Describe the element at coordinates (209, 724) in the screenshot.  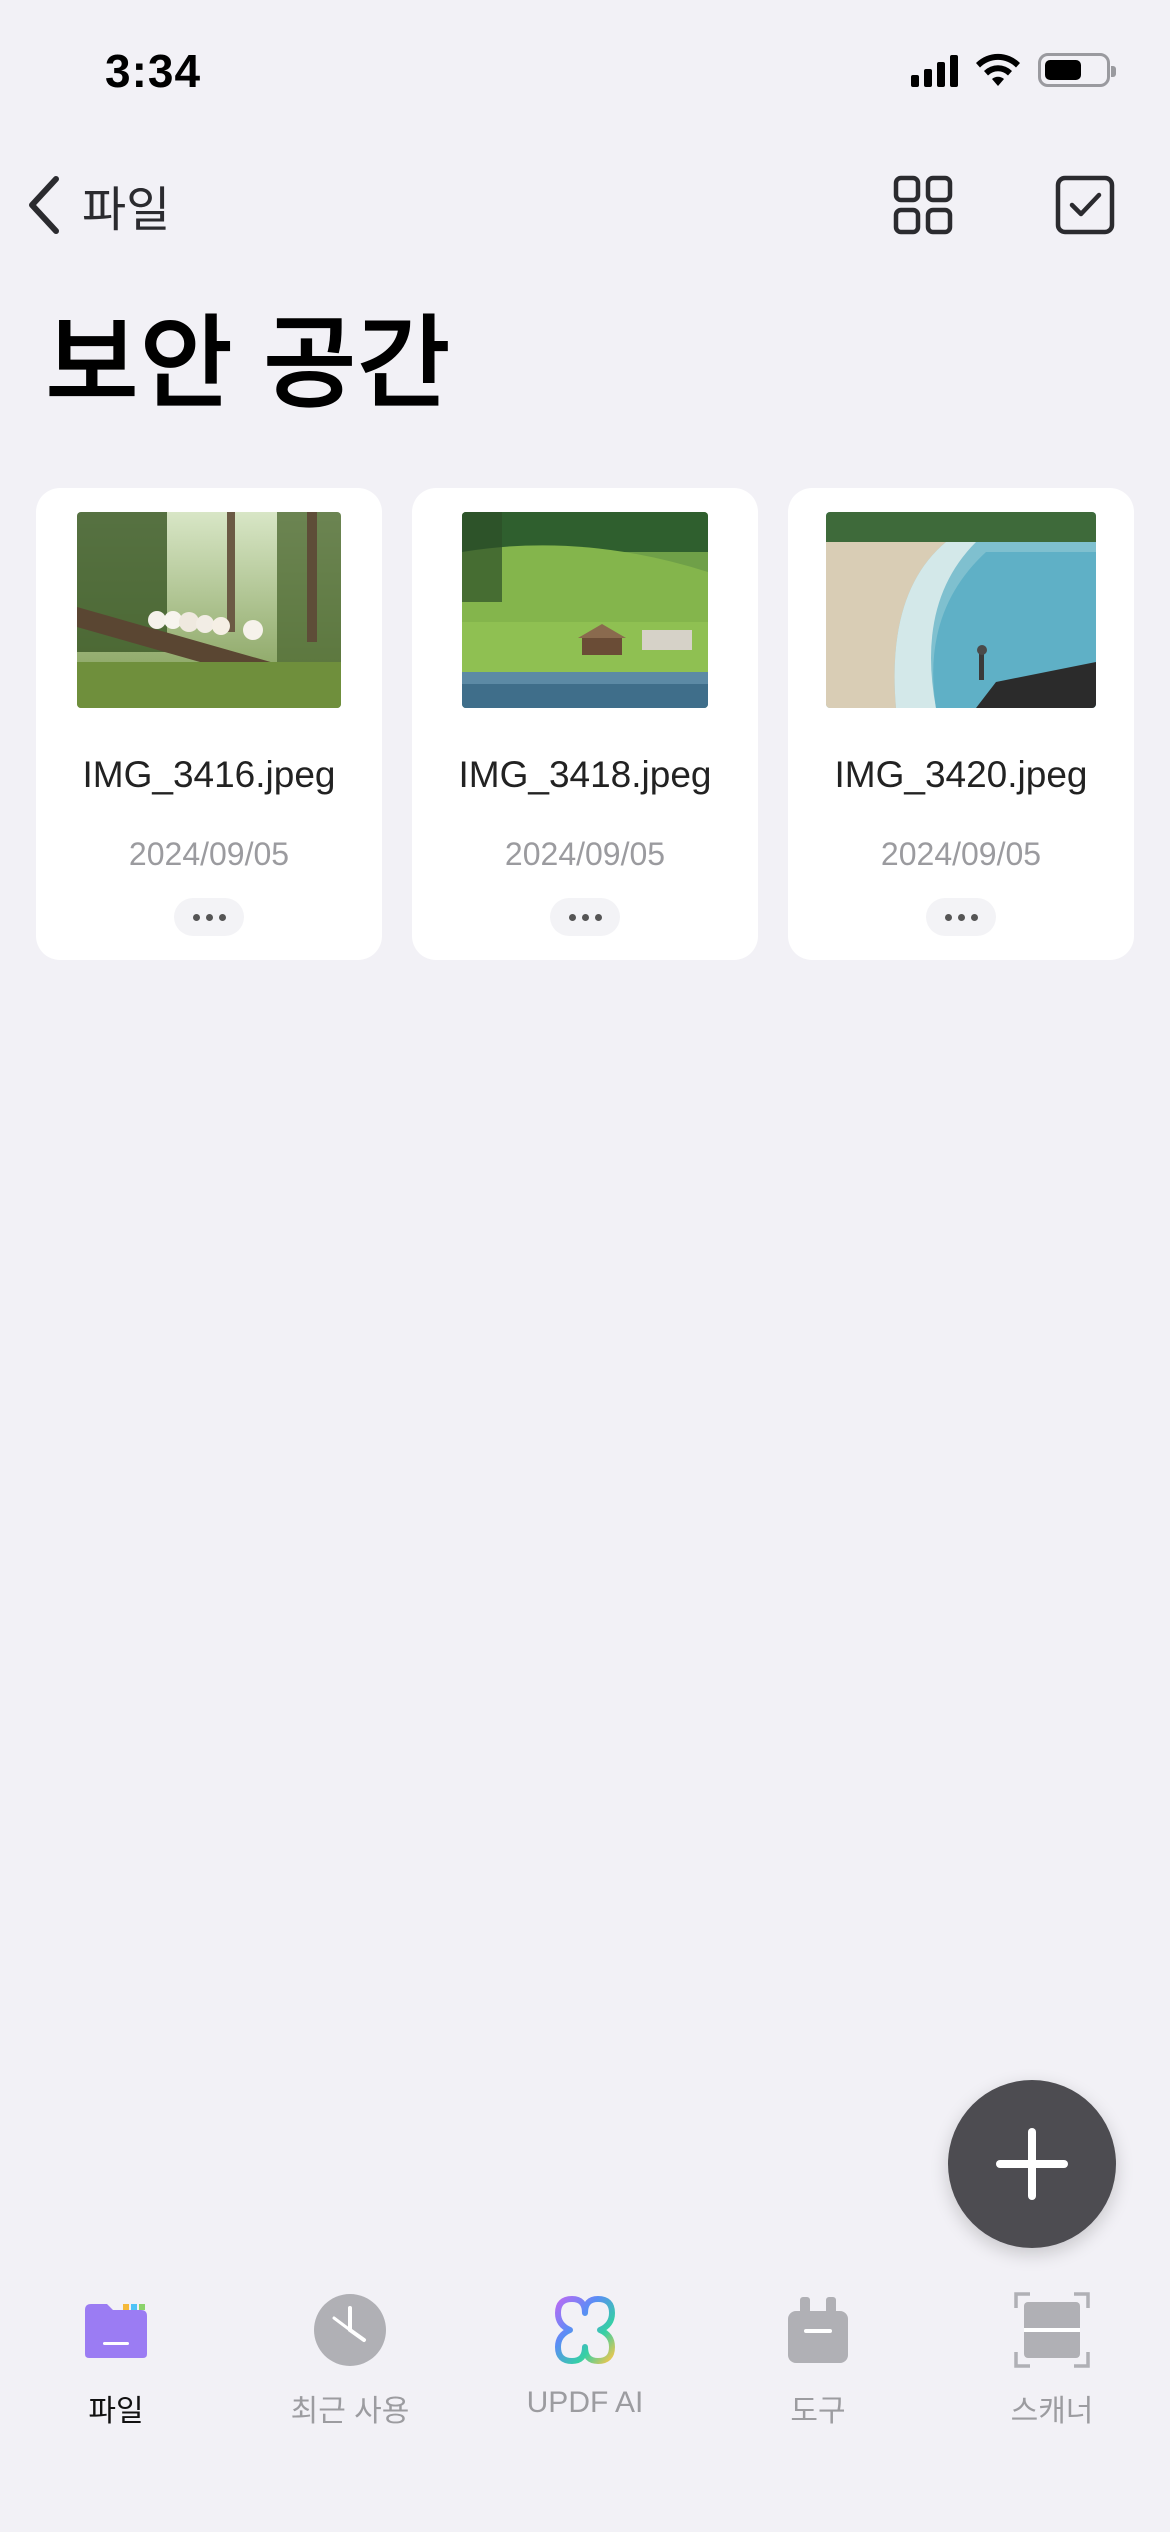
I see `file-card: IMG_3416.jpeg 2024/09/05` at that location.